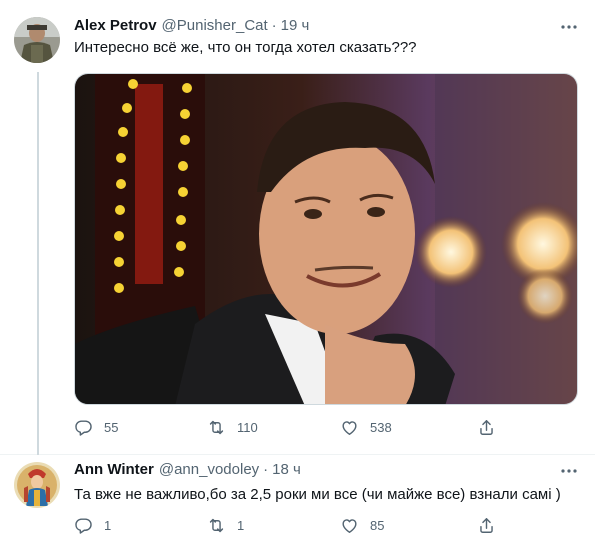  Describe the element at coordinates (273, 525) in the screenshot. I see `retweet-button: 1` at that location.